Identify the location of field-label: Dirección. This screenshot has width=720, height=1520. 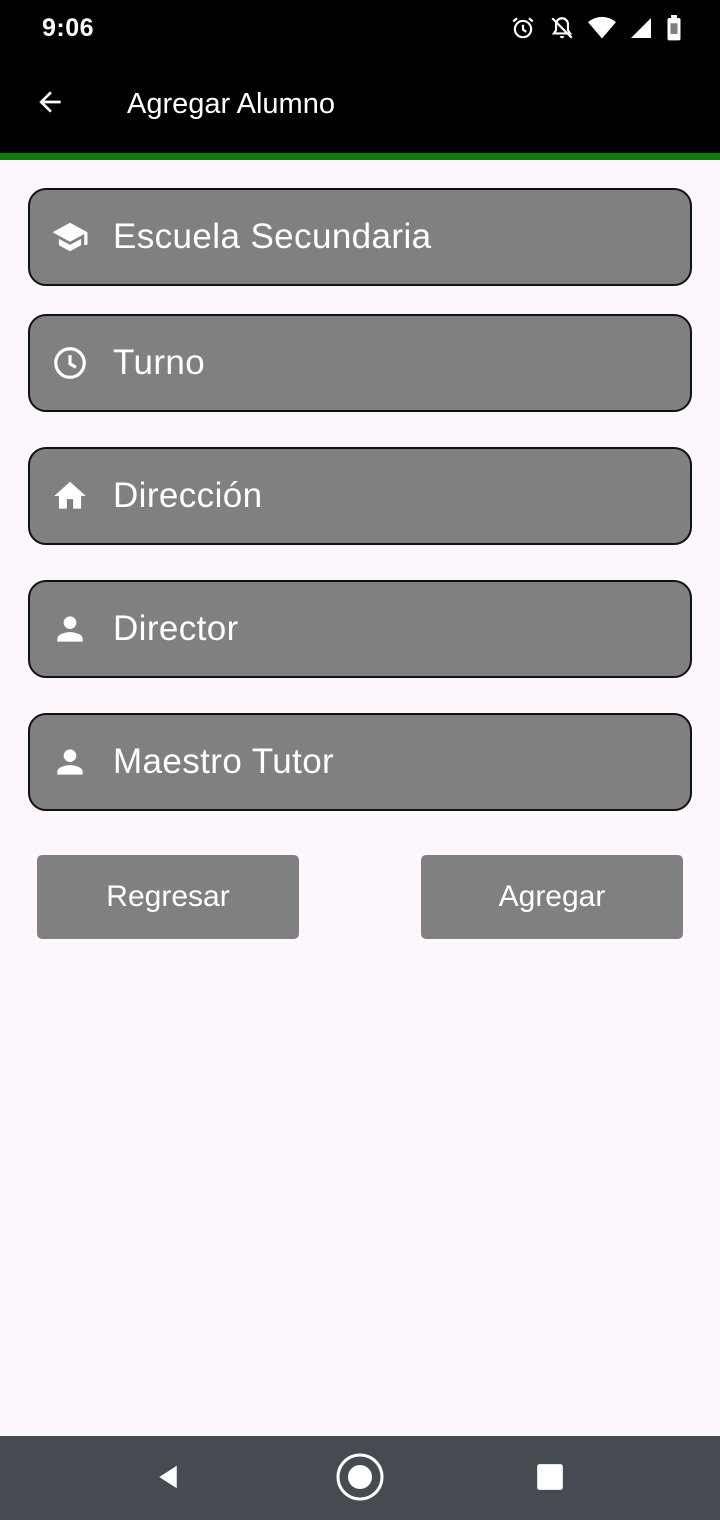
(188, 495).